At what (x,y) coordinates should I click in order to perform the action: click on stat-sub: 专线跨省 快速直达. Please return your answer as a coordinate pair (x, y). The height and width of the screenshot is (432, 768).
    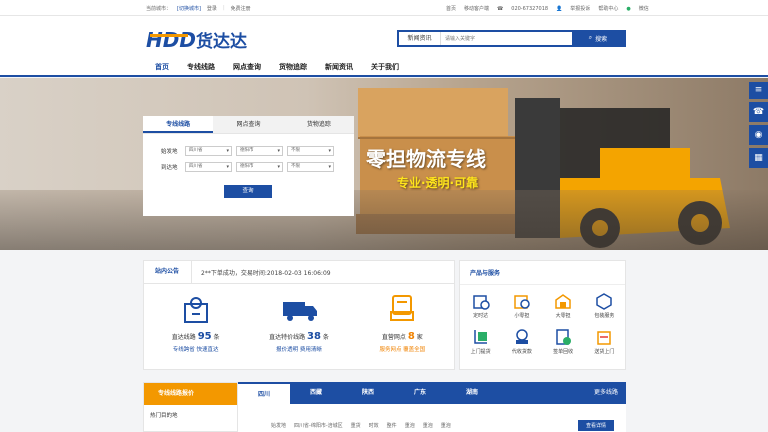
    Looking at the image, I should click on (195, 350).